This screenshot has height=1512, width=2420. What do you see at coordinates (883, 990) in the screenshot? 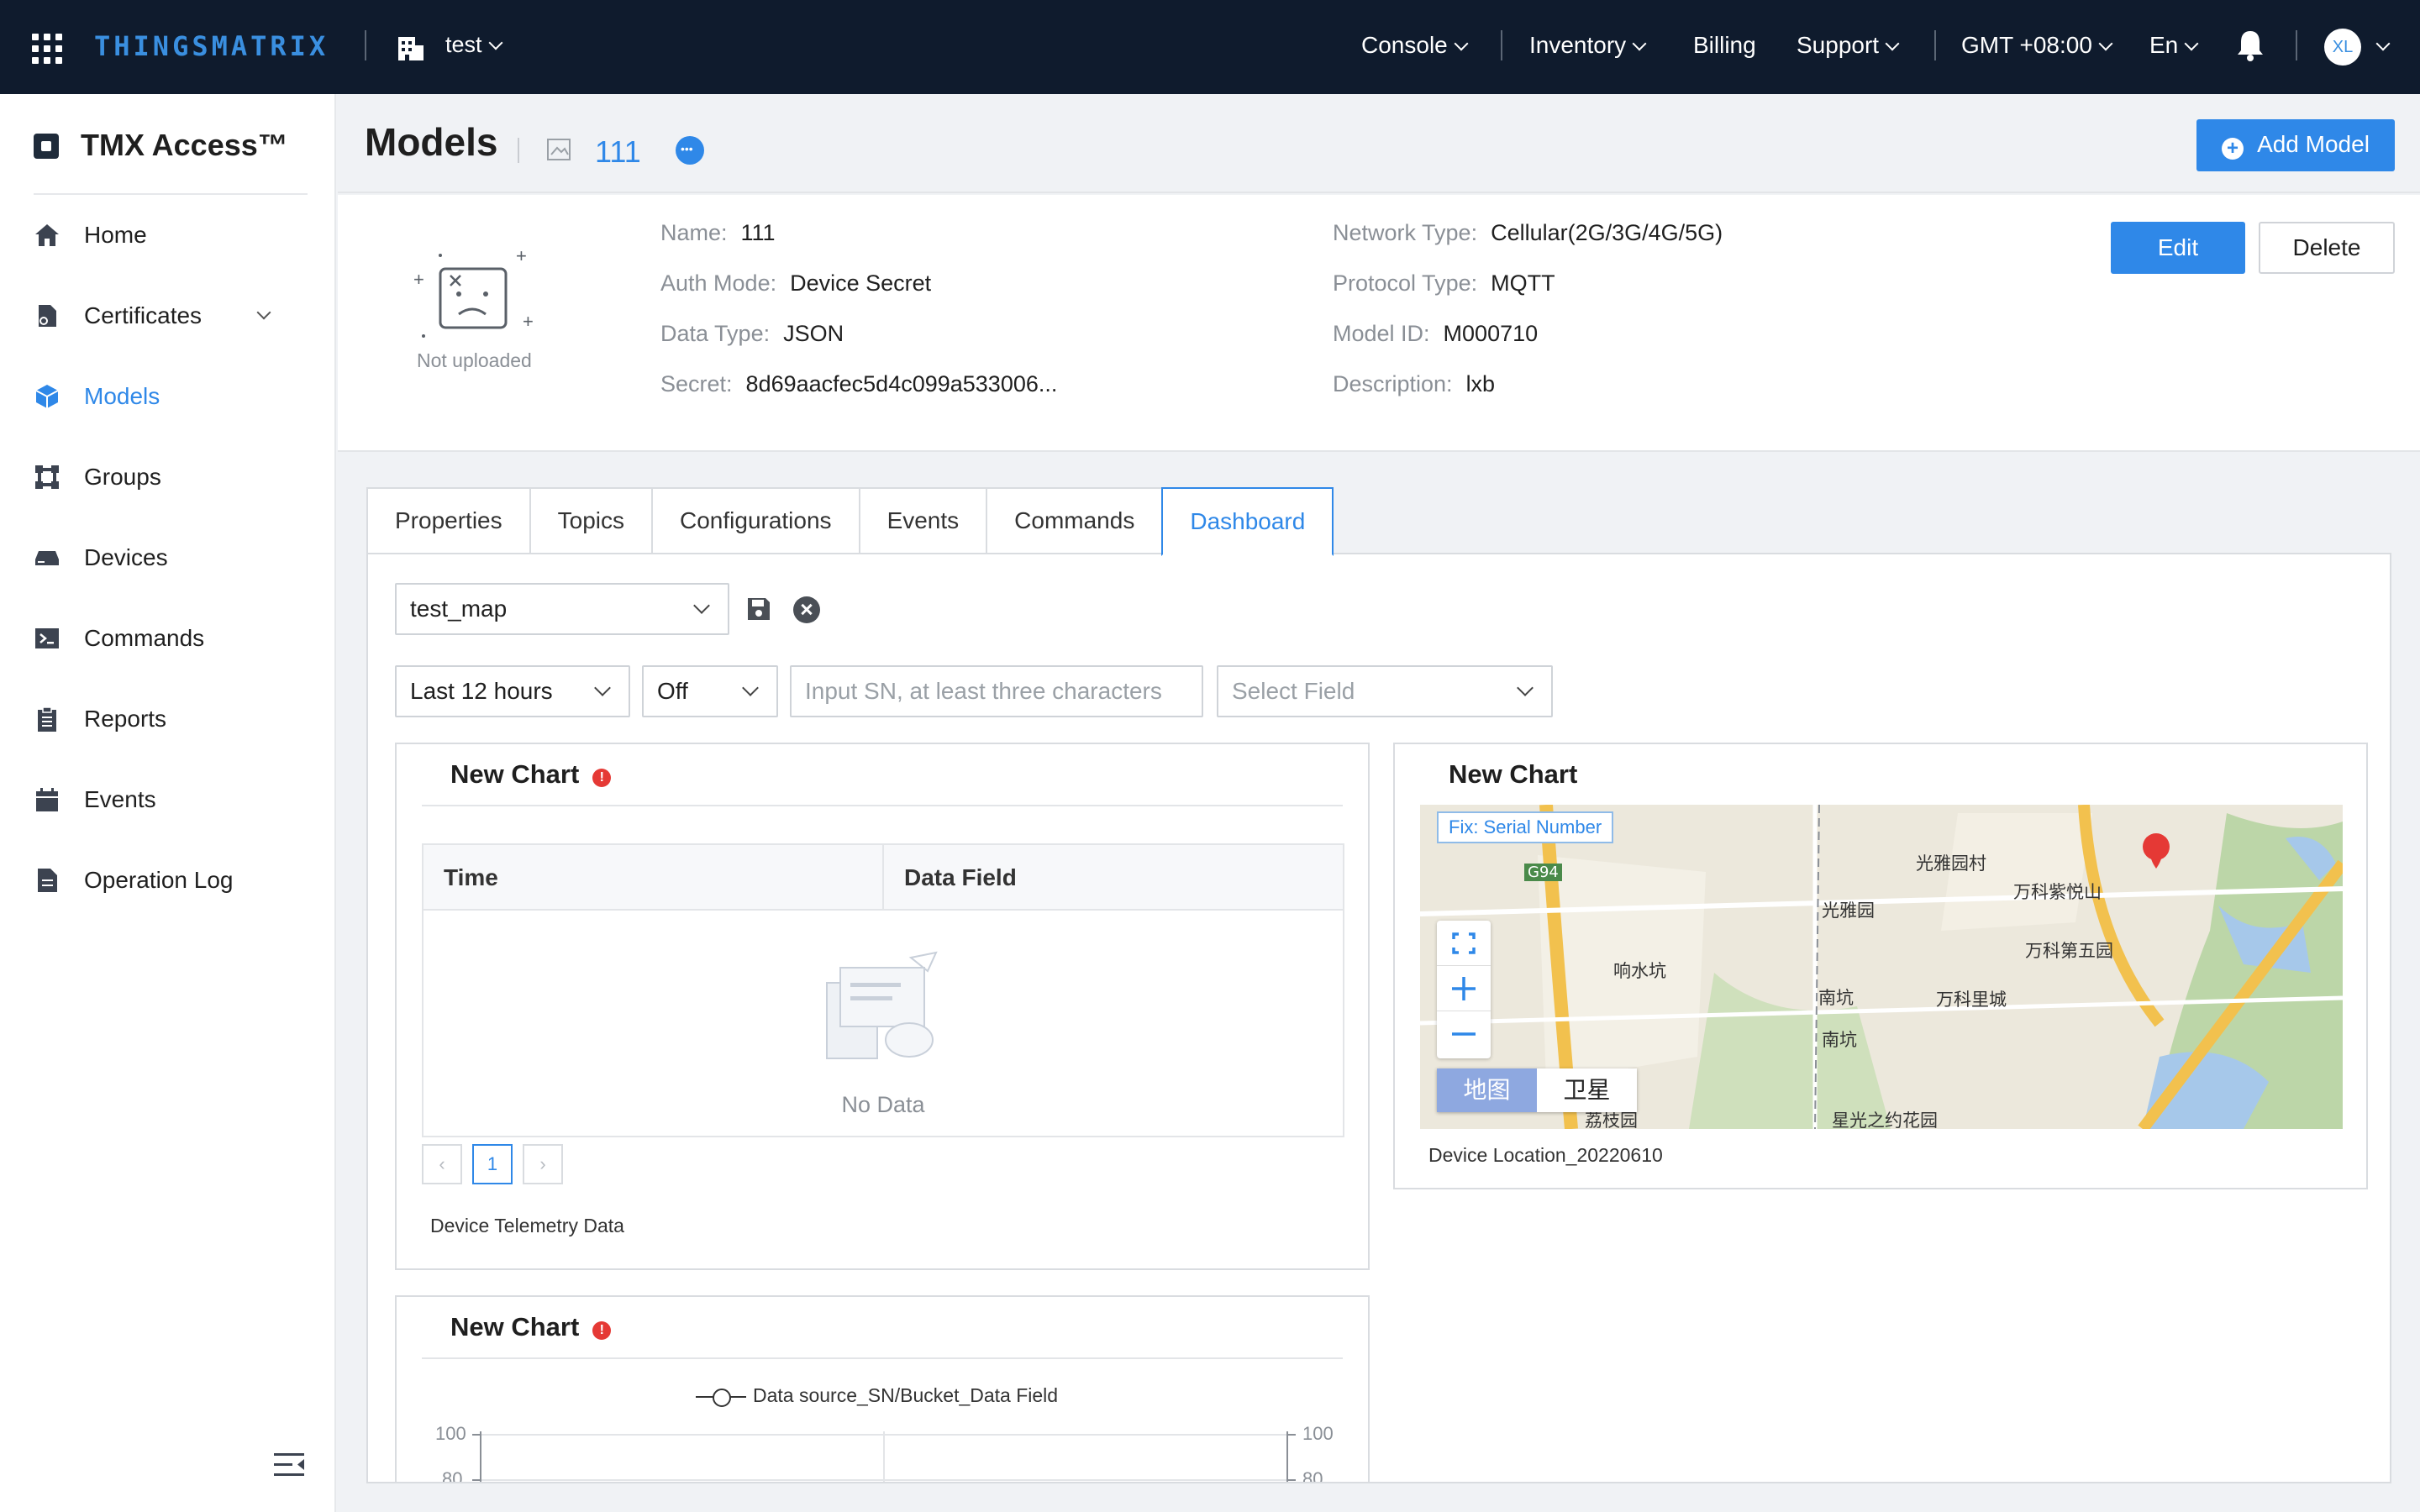
I see `data-table: Time Data Field No Data` at bounding box center [883, 990].